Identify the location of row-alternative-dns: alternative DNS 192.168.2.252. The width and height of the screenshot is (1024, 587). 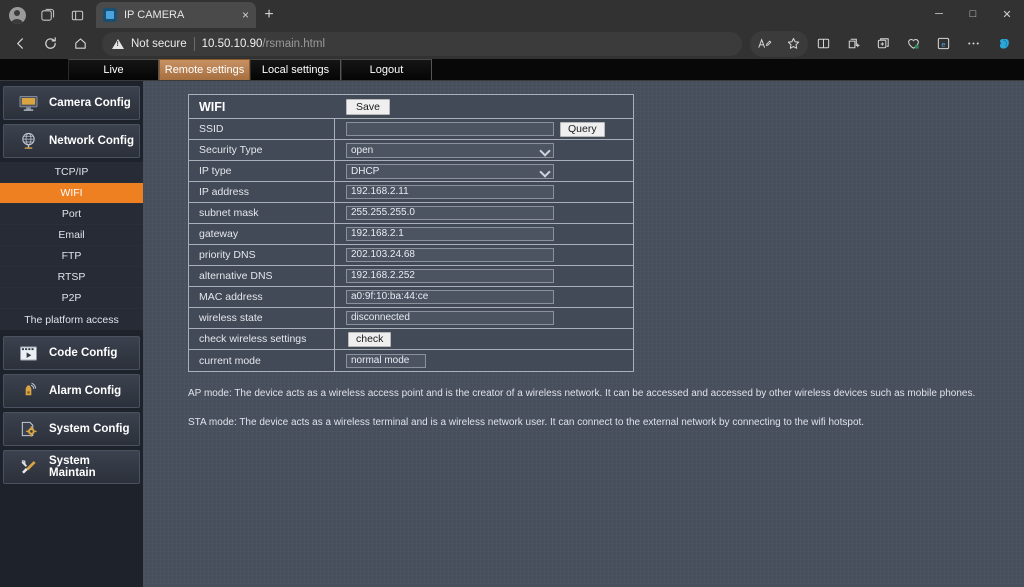
(411, 276).